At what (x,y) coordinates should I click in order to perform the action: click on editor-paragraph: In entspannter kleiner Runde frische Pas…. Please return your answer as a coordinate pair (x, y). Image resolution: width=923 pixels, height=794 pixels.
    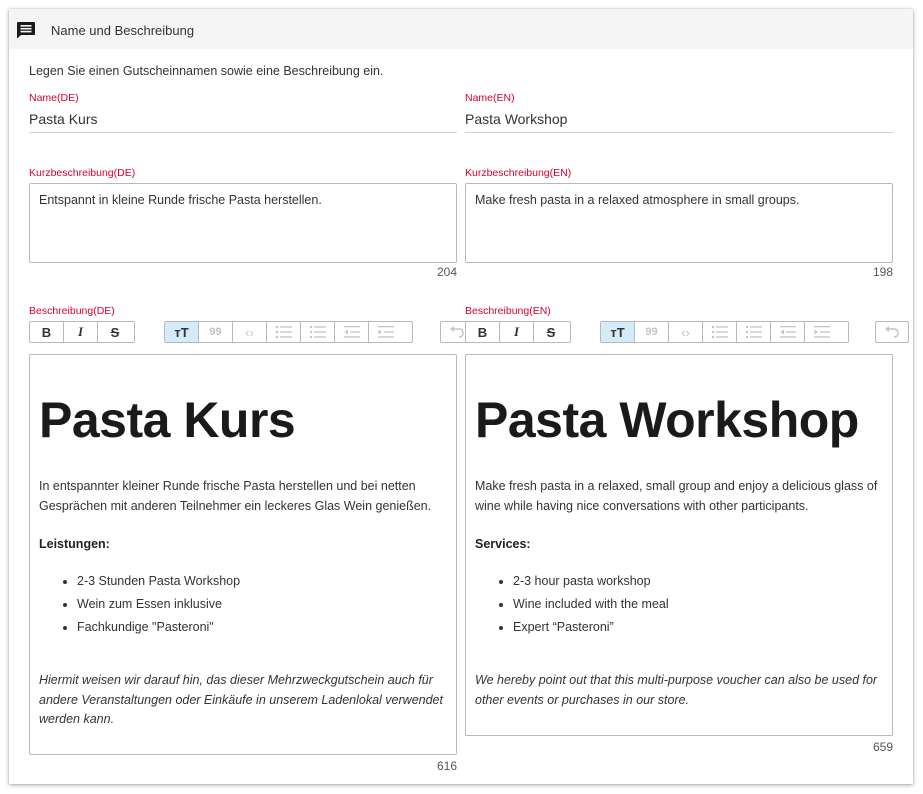
    Looking at the image, I should click on (235, 496).